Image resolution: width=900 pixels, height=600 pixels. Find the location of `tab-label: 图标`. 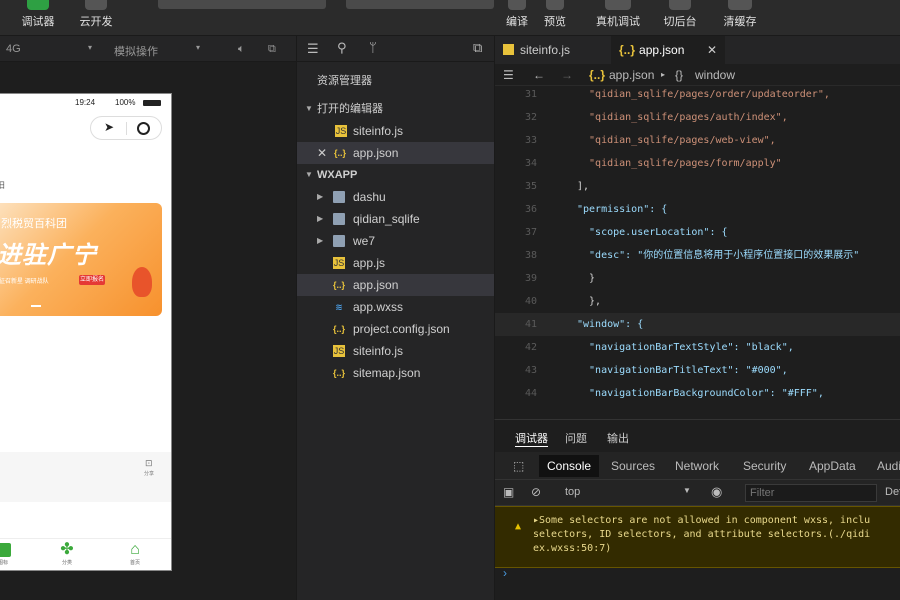

tab-label: 图标 is located at coordinates (4, 563).